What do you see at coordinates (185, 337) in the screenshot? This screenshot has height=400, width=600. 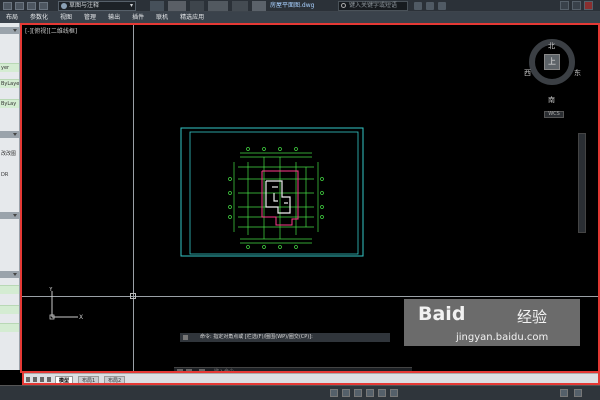 I see `history-icon` at bounding box center [185, 337].